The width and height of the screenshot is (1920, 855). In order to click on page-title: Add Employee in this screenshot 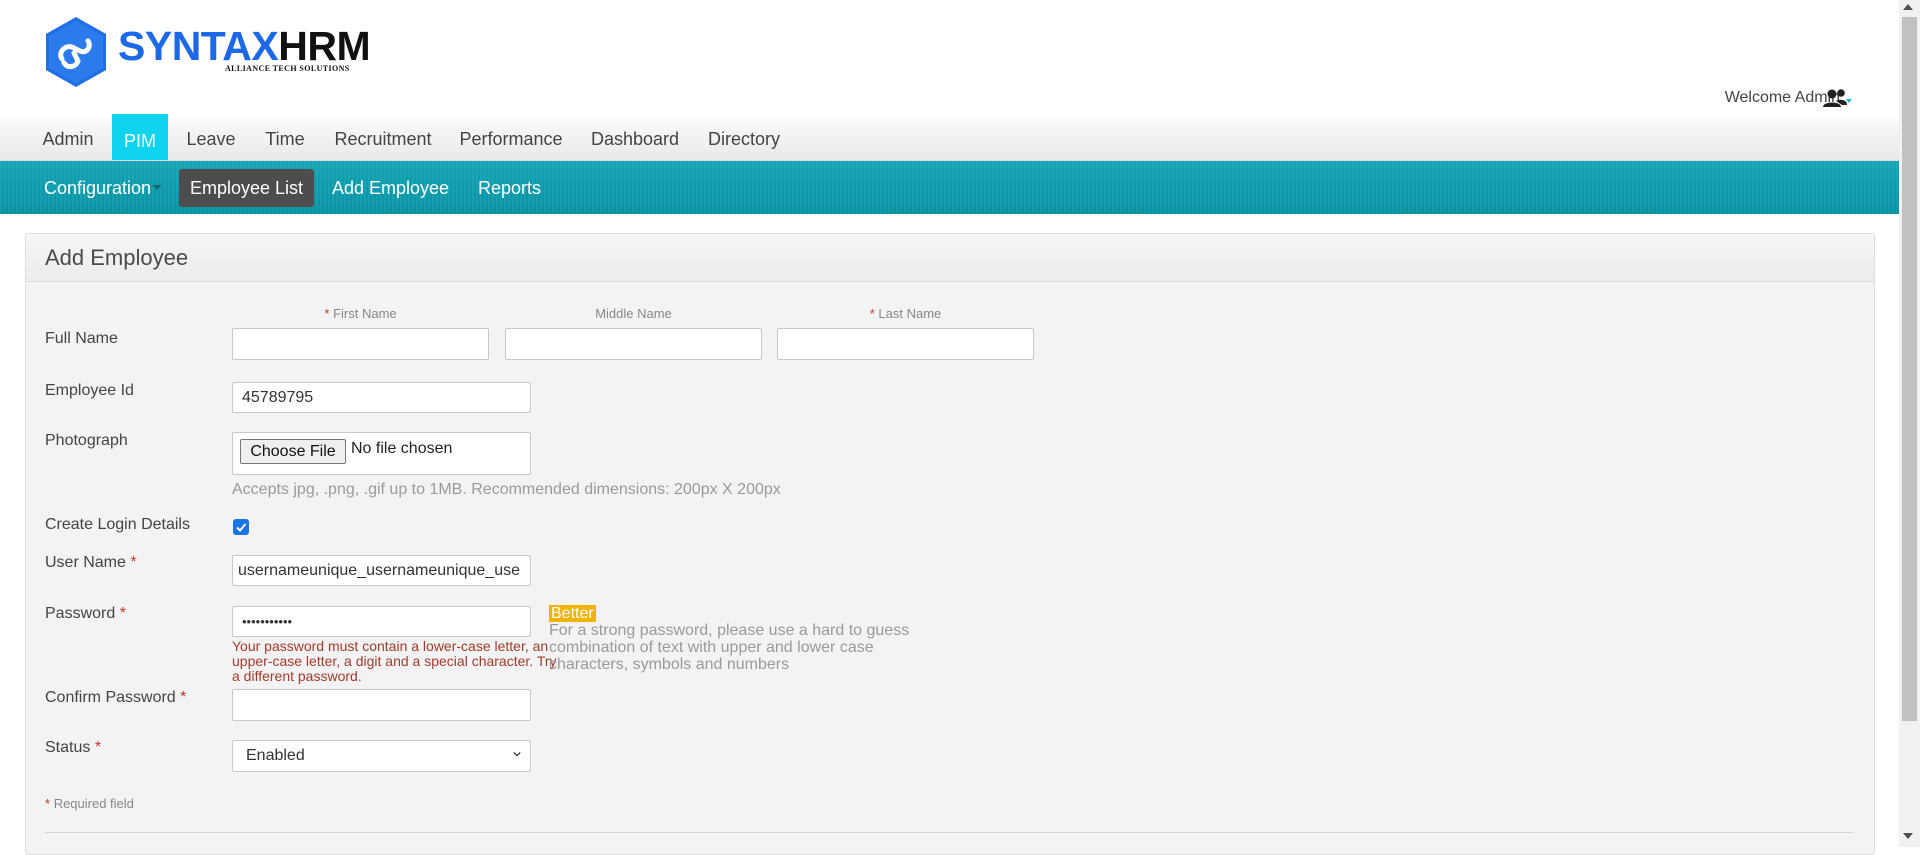, I will do `click(117, 257)`.